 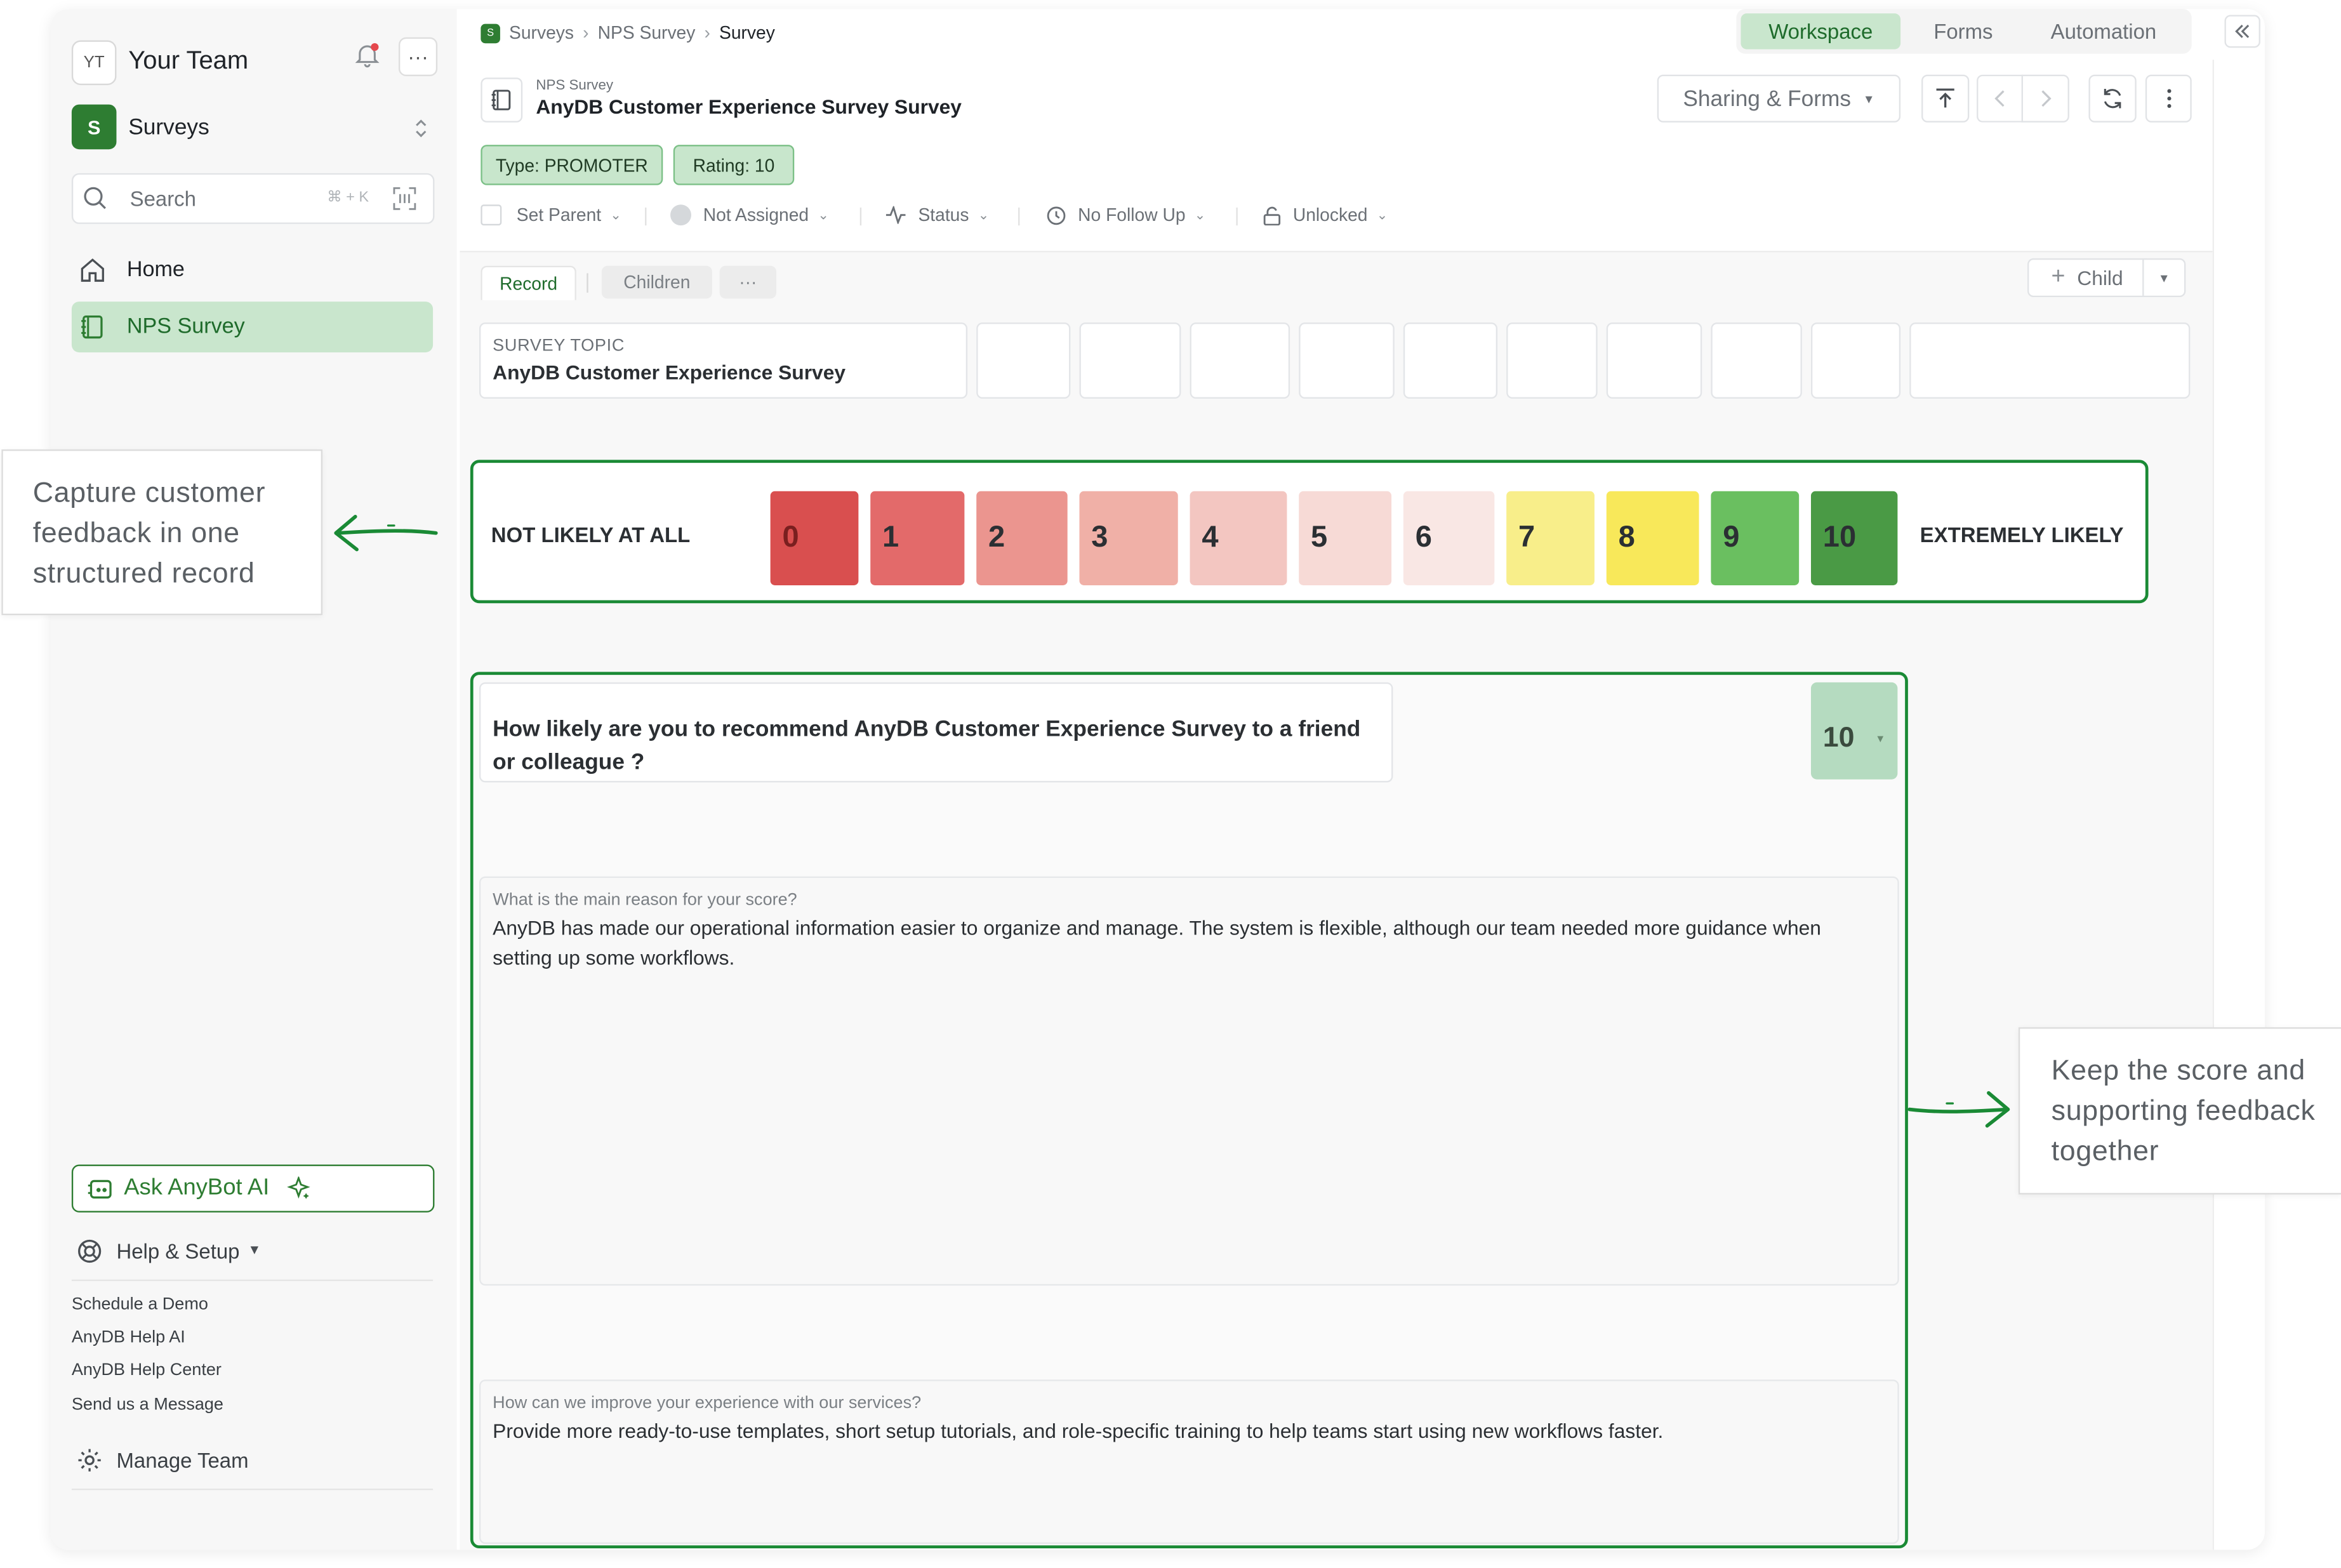 I want to click on unlock-icon, so click(x=1272, y=215).